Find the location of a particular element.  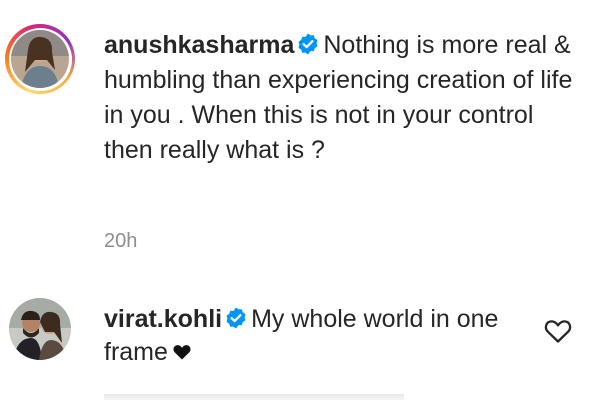

comment-avatar is located at coordinates (40, 329).